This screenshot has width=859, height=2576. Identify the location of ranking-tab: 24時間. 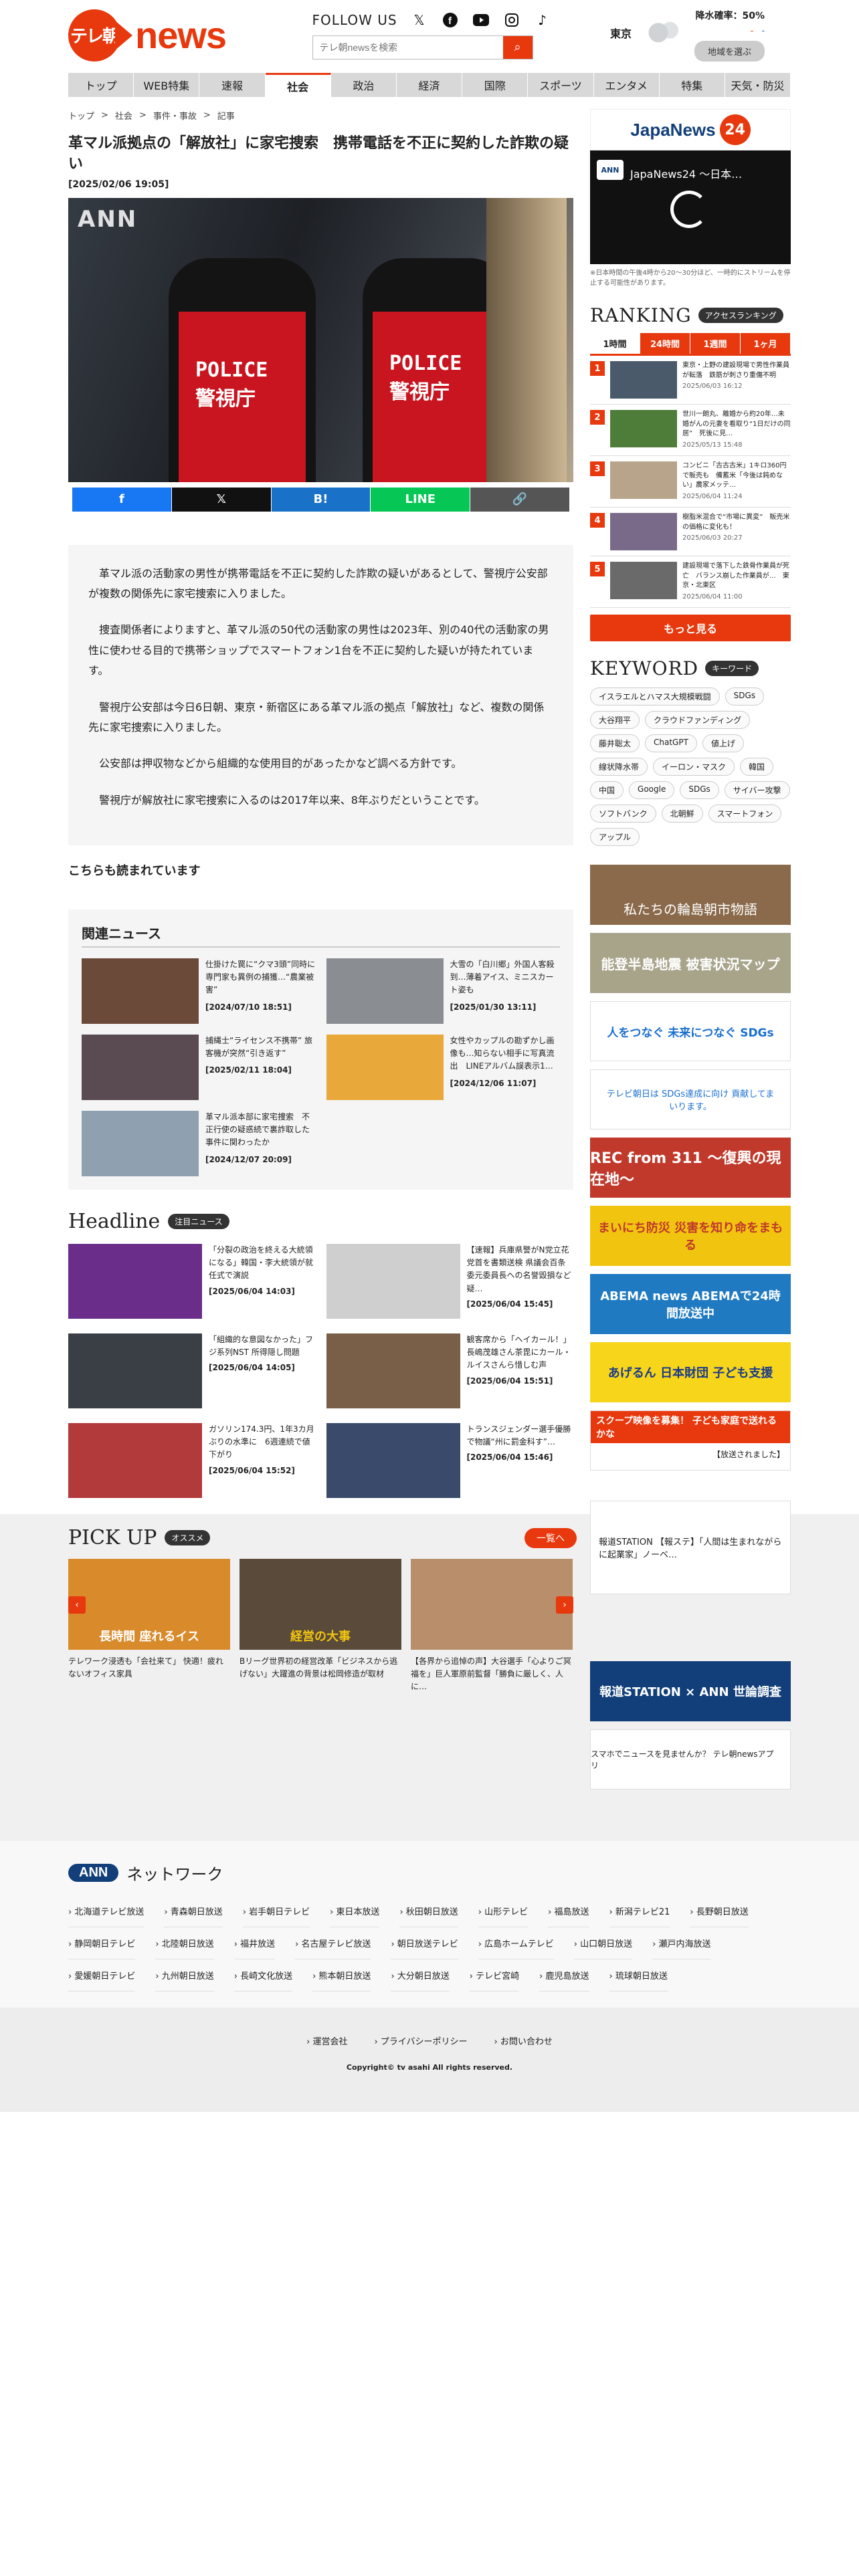
(665, 344).